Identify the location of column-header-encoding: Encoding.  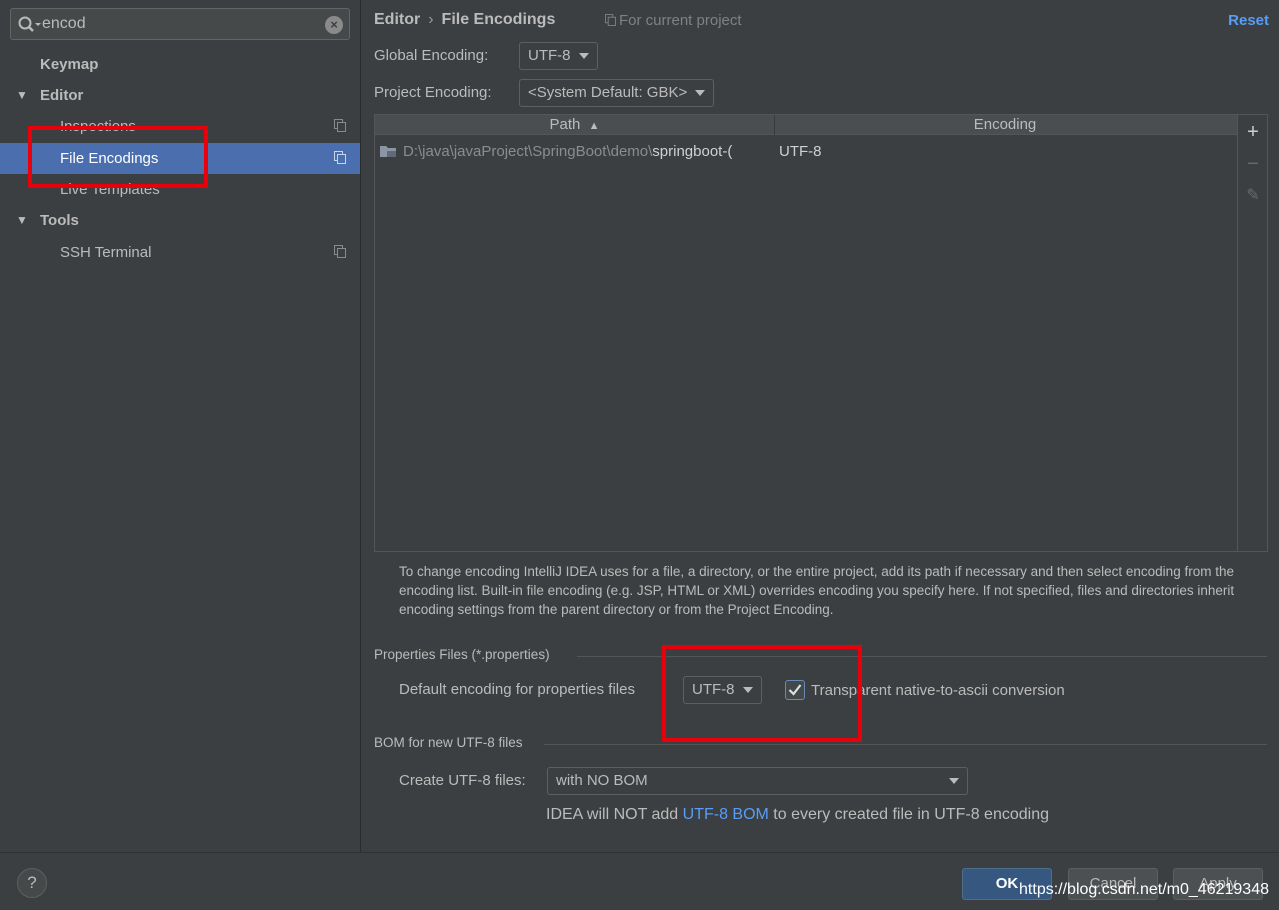
(1005, 125).